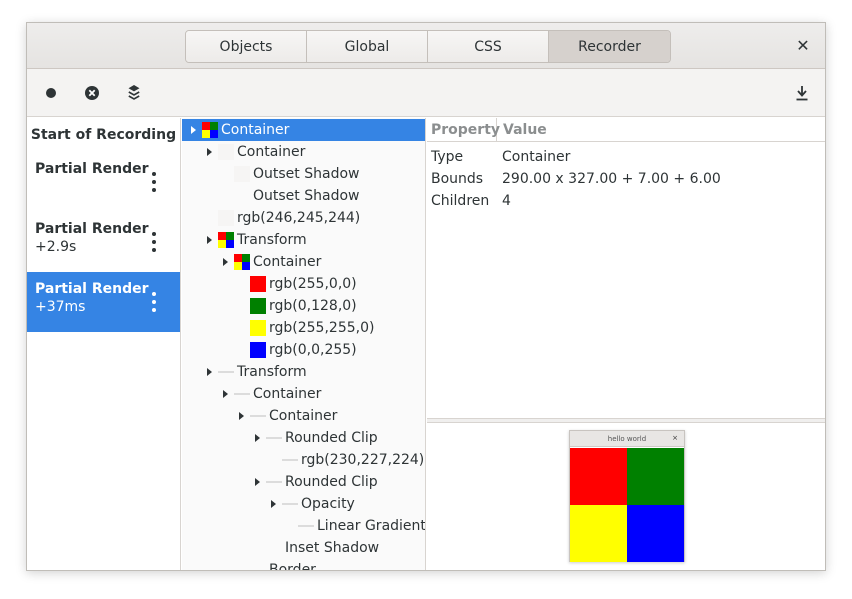 The height and width of the screenshot is (599, 852). I want to click on list-item: Partial Render, so click(103, 182).